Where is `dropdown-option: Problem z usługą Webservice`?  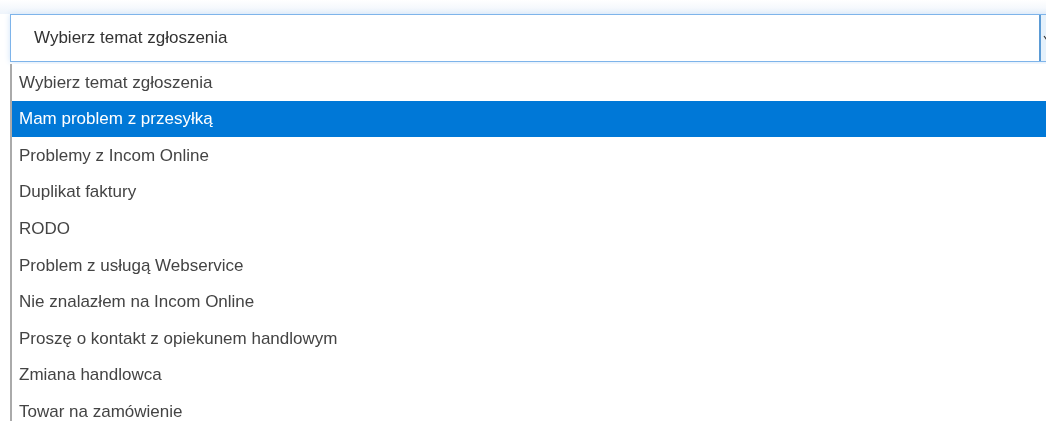
dropdown-option: Problem z usługą Webservice is located at coordinates (529, 265).